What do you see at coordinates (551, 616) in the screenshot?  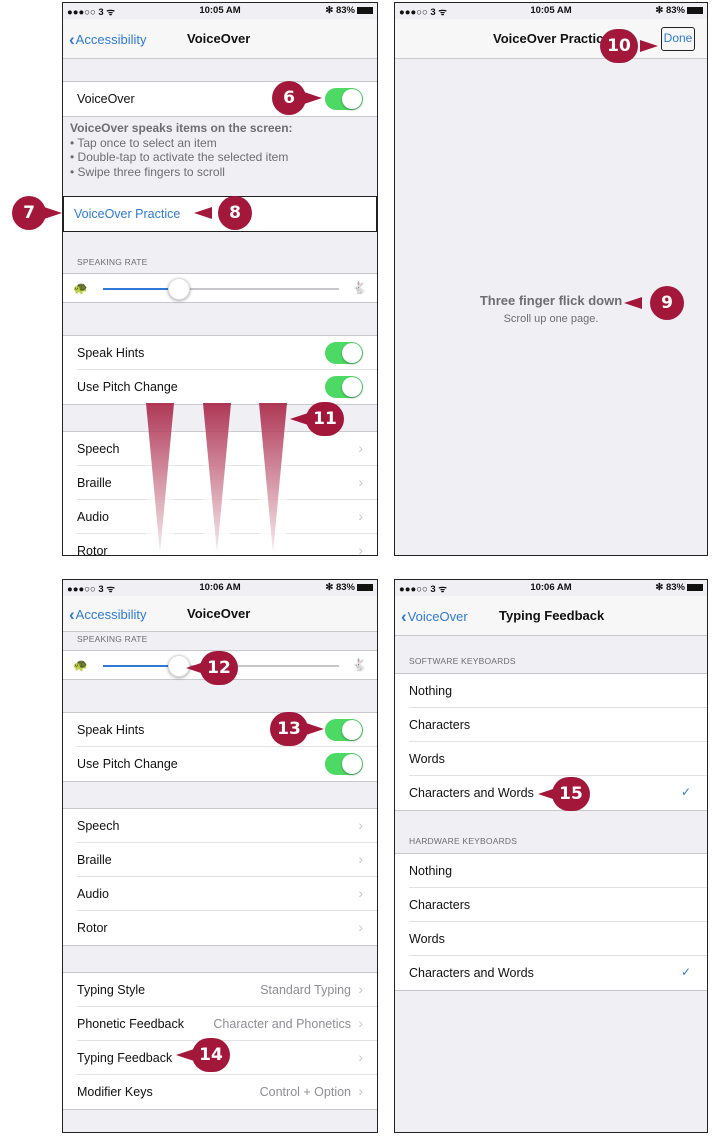 I see `nav-bar: ‹VoiceOver Typing Feedback` at bounding box center [551, 616].